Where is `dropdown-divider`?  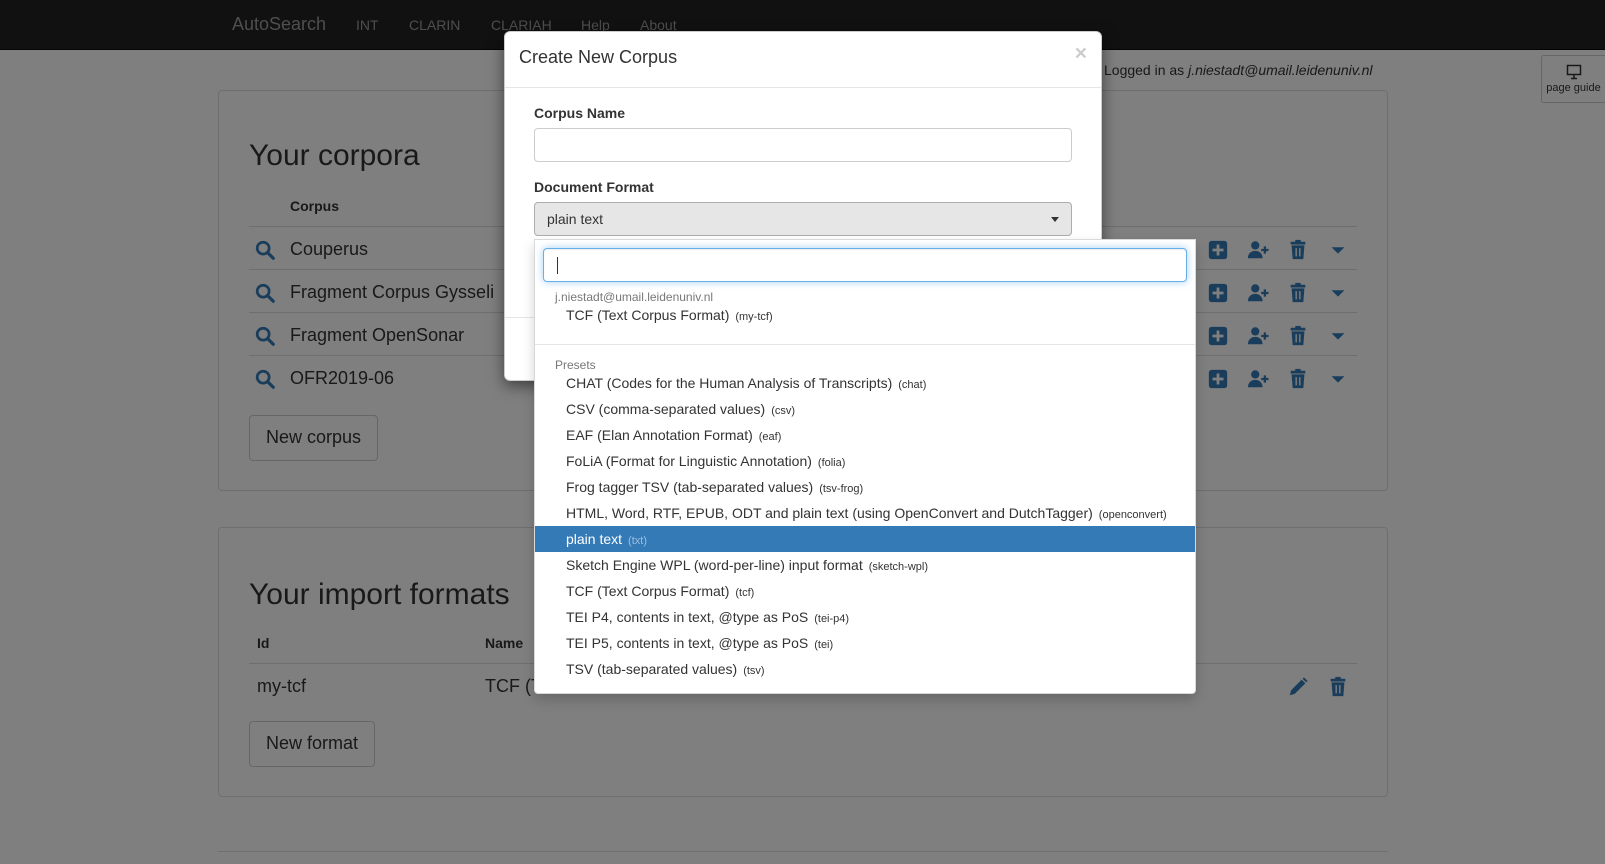 dropdown-divider is located at coordinates (865, 344).